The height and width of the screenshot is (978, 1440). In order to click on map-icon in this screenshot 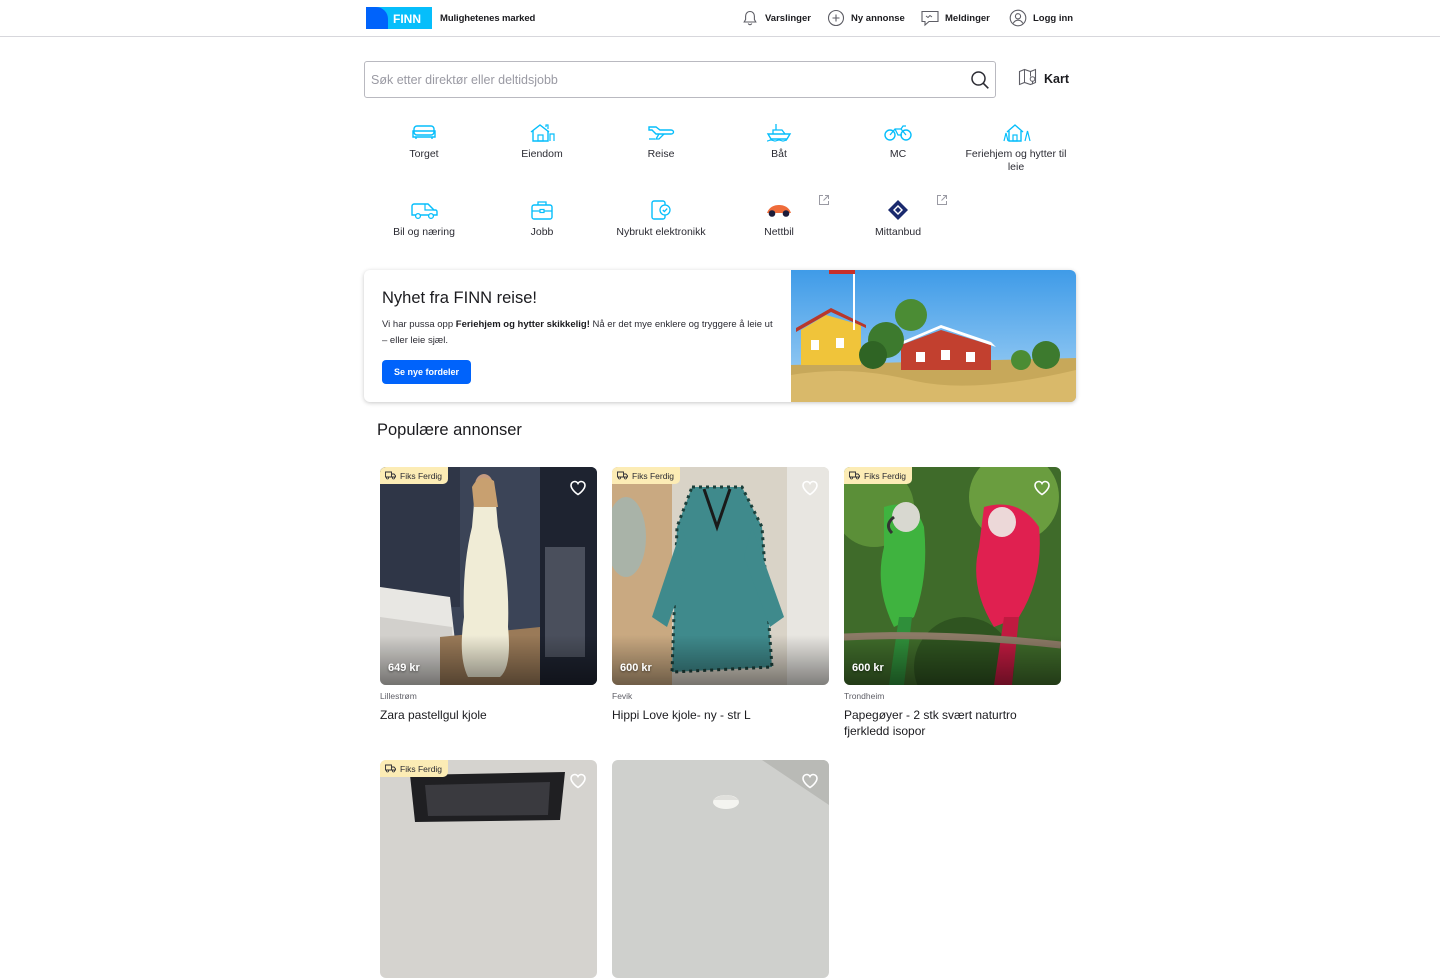, I will do `click(1028, 79)`.